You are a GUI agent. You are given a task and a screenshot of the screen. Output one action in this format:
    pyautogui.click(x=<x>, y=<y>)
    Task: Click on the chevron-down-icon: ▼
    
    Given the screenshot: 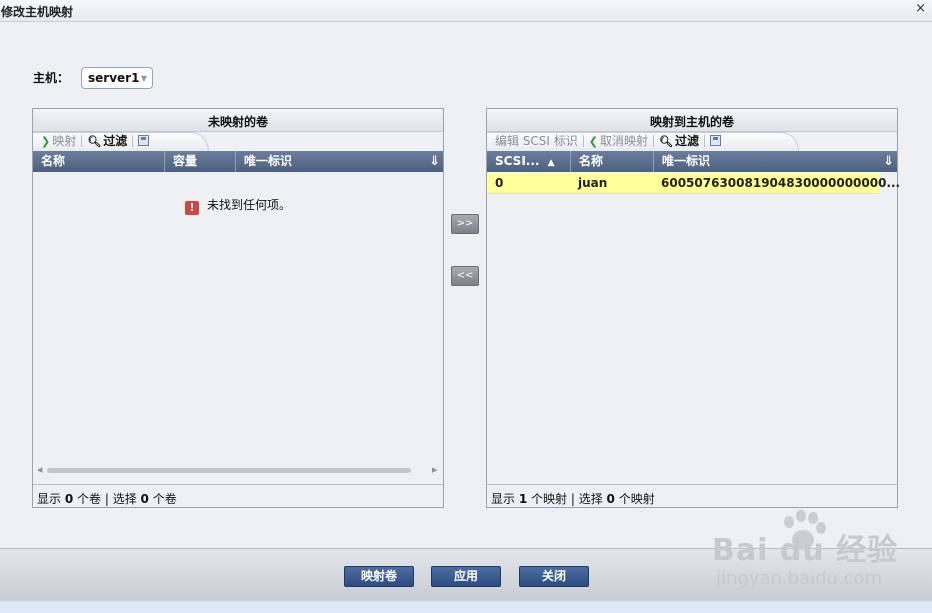 What is the action you would take?
    pyautogui.click(x=143, y=78)
    